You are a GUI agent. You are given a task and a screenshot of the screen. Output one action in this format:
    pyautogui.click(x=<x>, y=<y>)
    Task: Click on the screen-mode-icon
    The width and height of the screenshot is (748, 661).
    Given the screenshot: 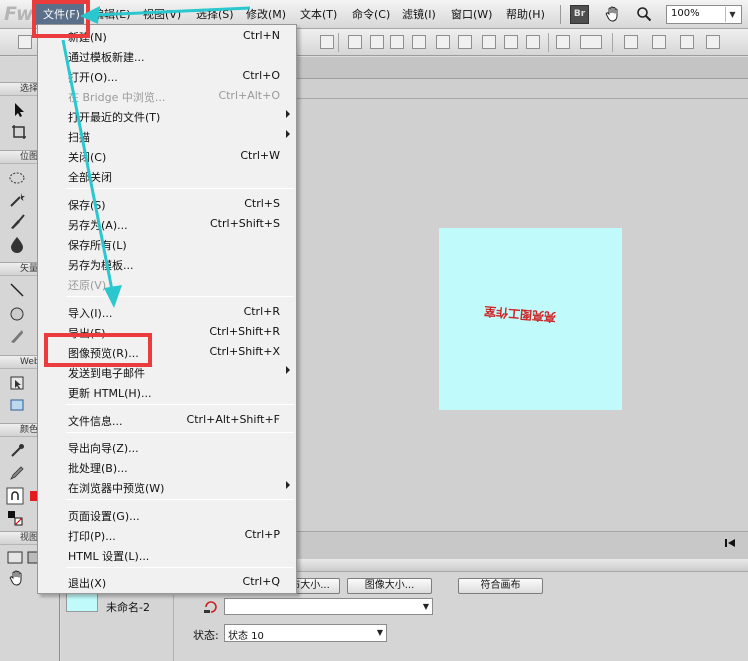 What is the action you would take?
    pyautogui.click(x=15, y=558)
    